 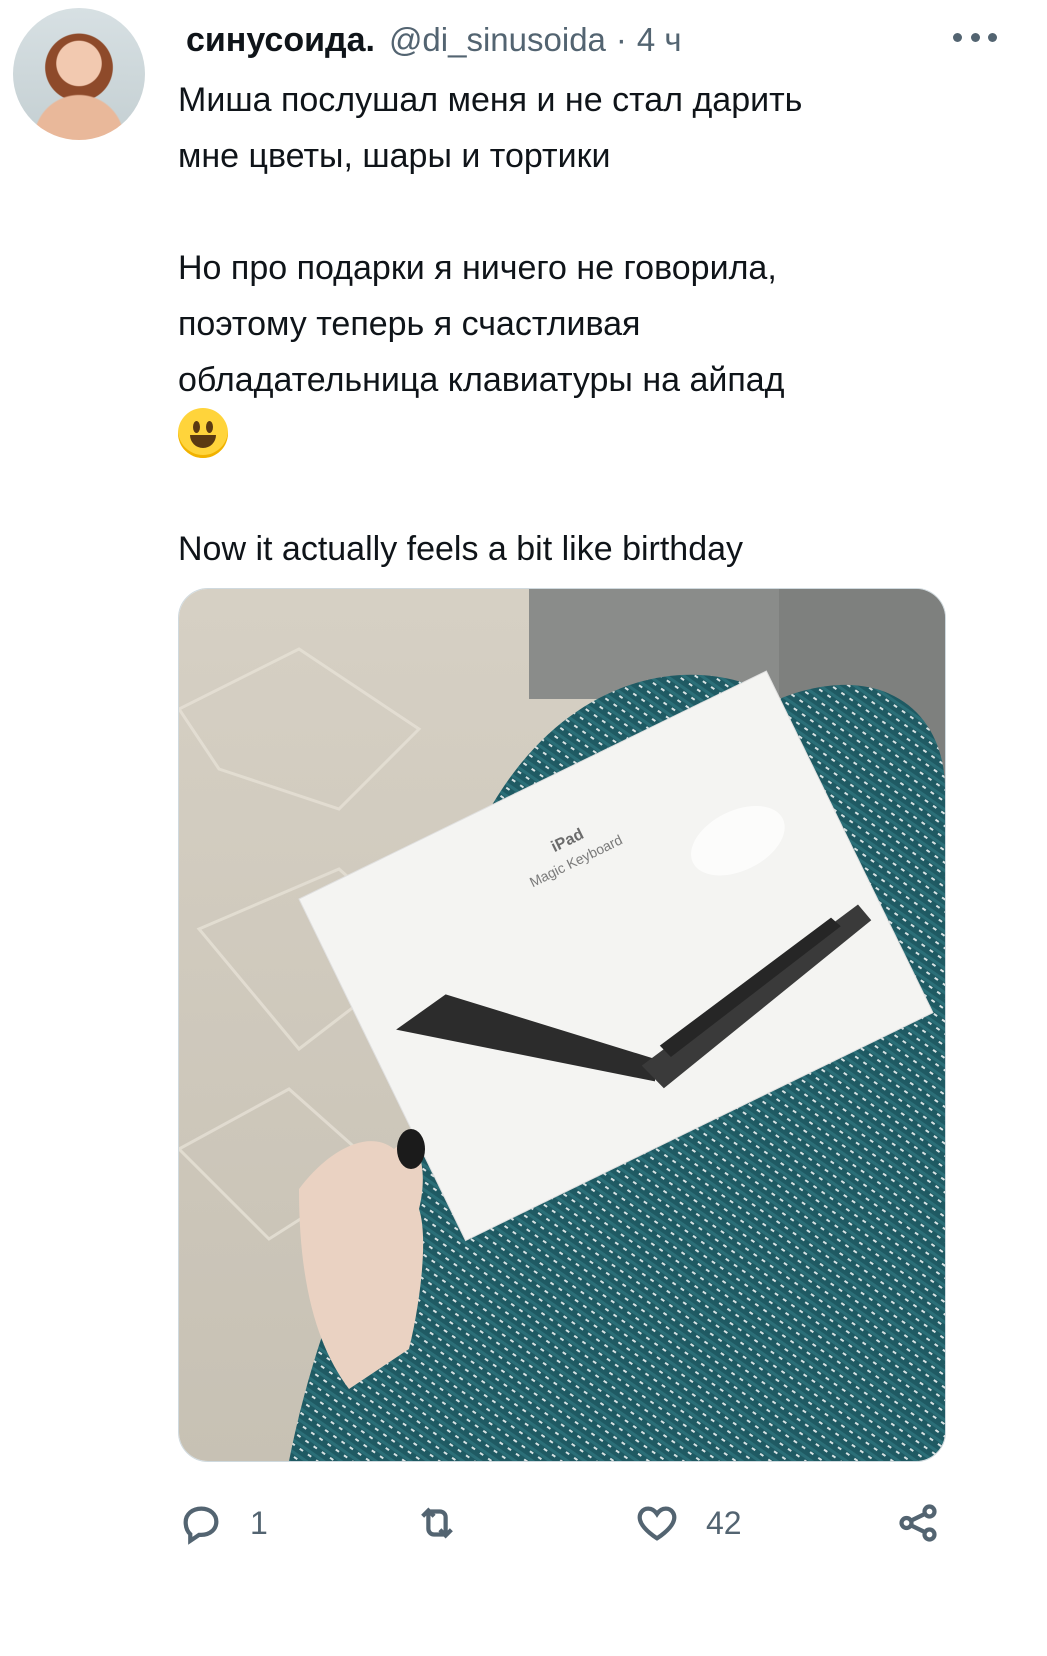 What do you see at coordinates (280, 40) in the screenshot?
I see `author-name: синусоида.` at bounding box center [280, 40].